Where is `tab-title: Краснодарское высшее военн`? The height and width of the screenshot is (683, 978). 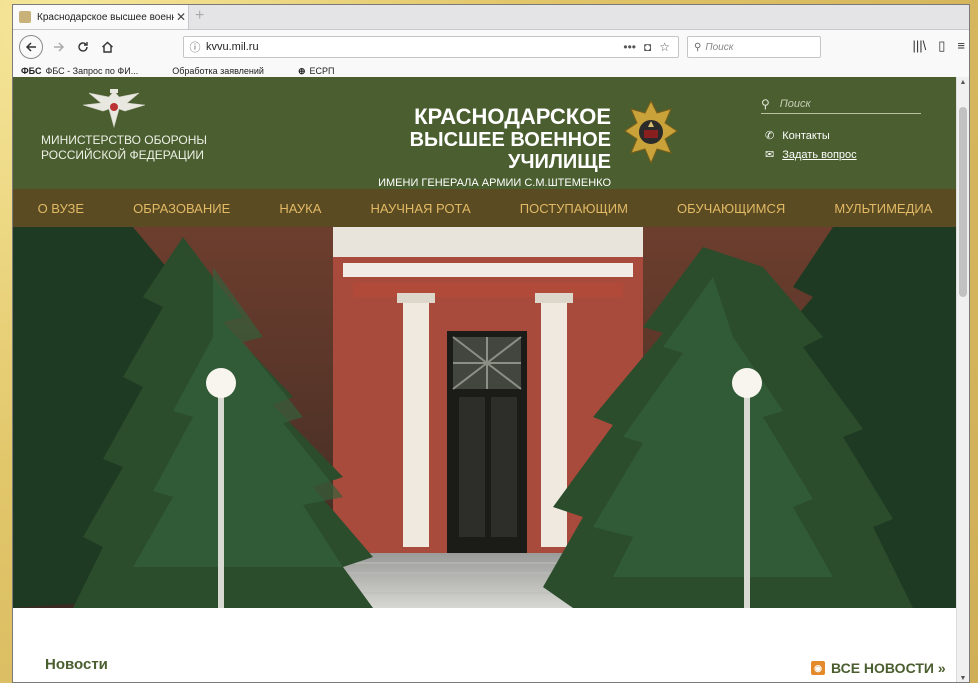 tab-title: Краснодарское высшее военн is located at coordinates (105, 17).